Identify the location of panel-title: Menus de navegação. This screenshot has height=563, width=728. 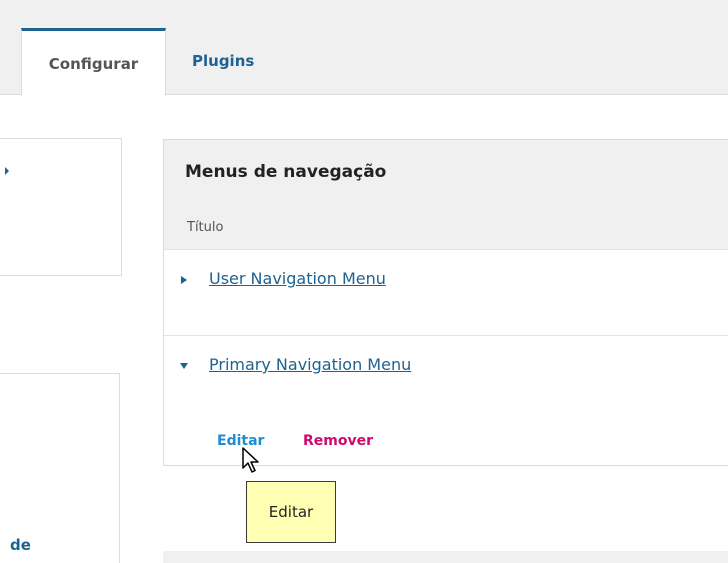
(286, 172).